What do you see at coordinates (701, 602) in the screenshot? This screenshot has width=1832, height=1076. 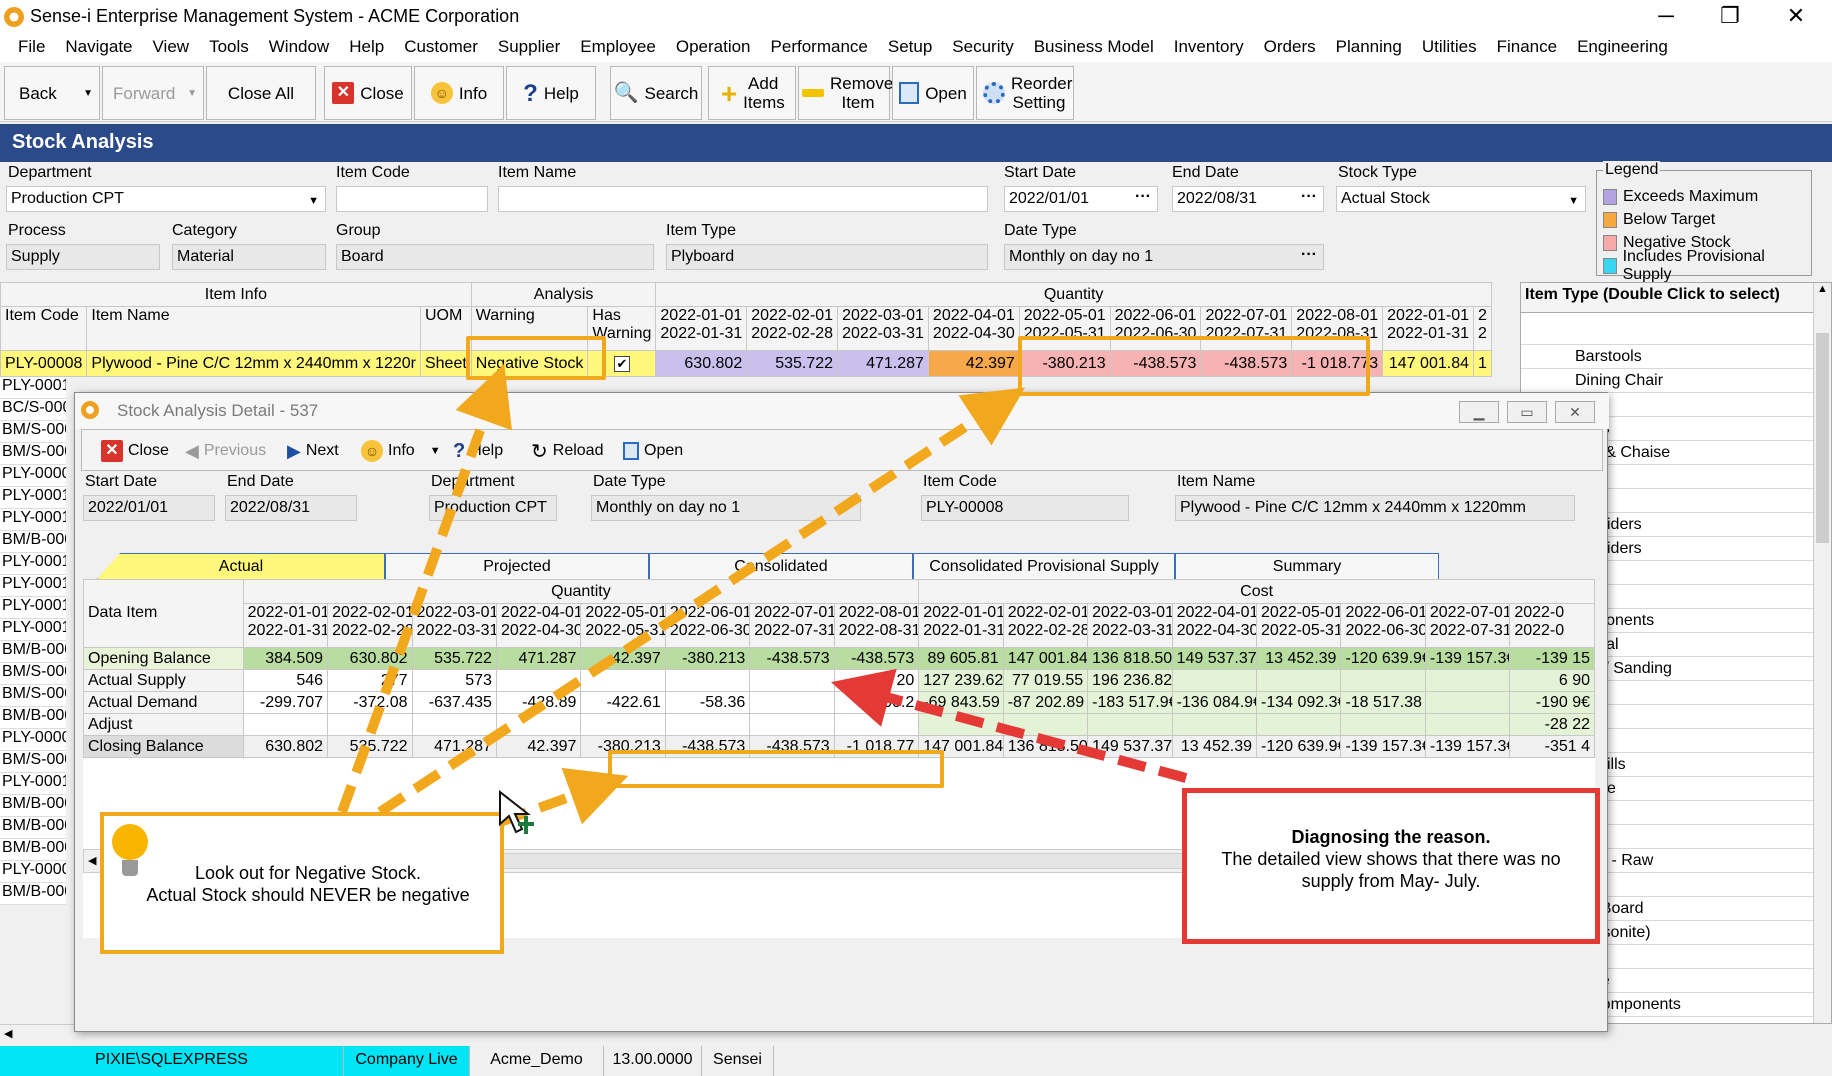 I see `arrow-to-negative-main` at bounding box center [701, 602].